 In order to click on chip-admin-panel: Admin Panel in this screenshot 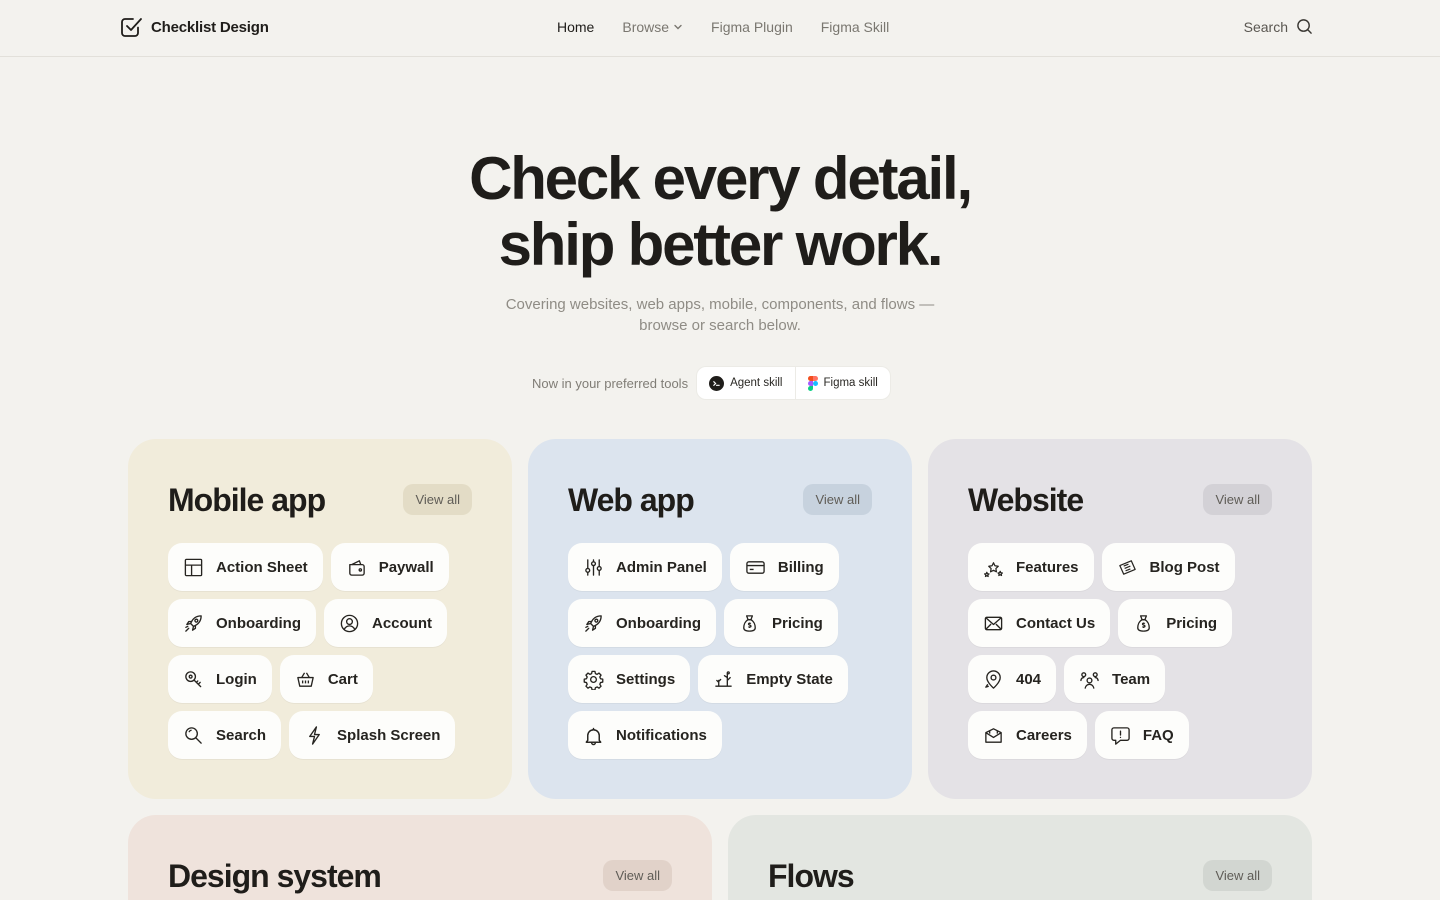, I will do `click(645, 567)`.